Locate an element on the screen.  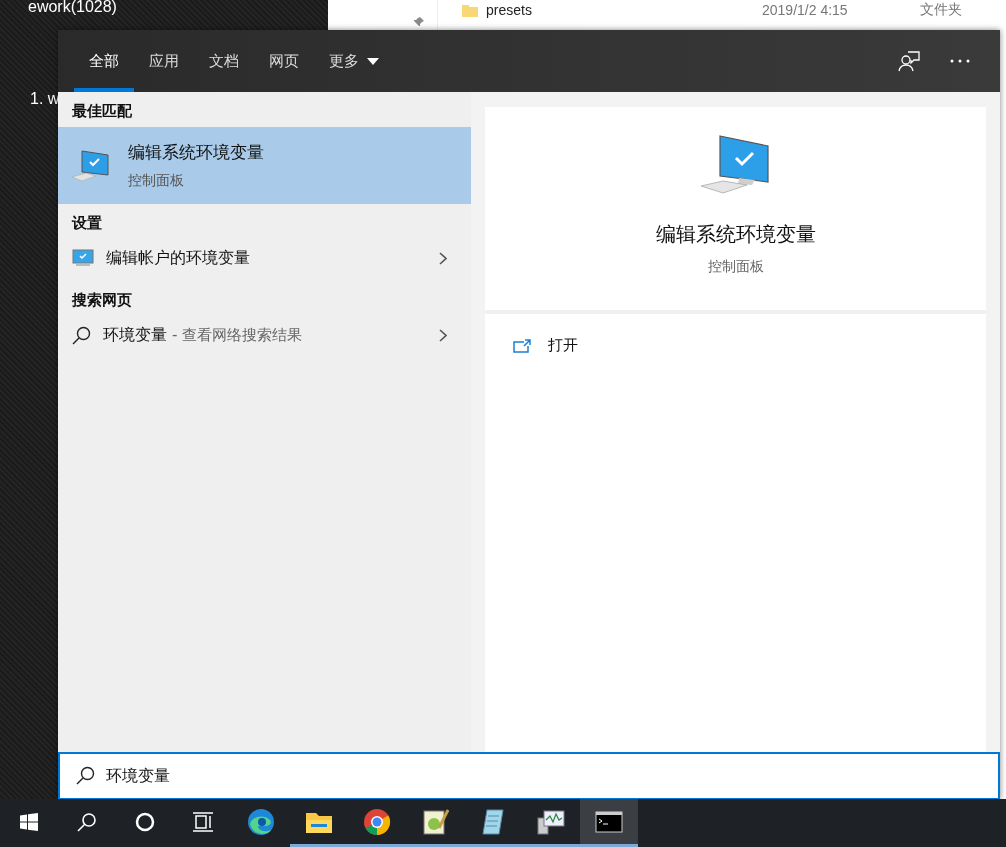
filter-tab: 文档 is located at coordinates (224, 61).